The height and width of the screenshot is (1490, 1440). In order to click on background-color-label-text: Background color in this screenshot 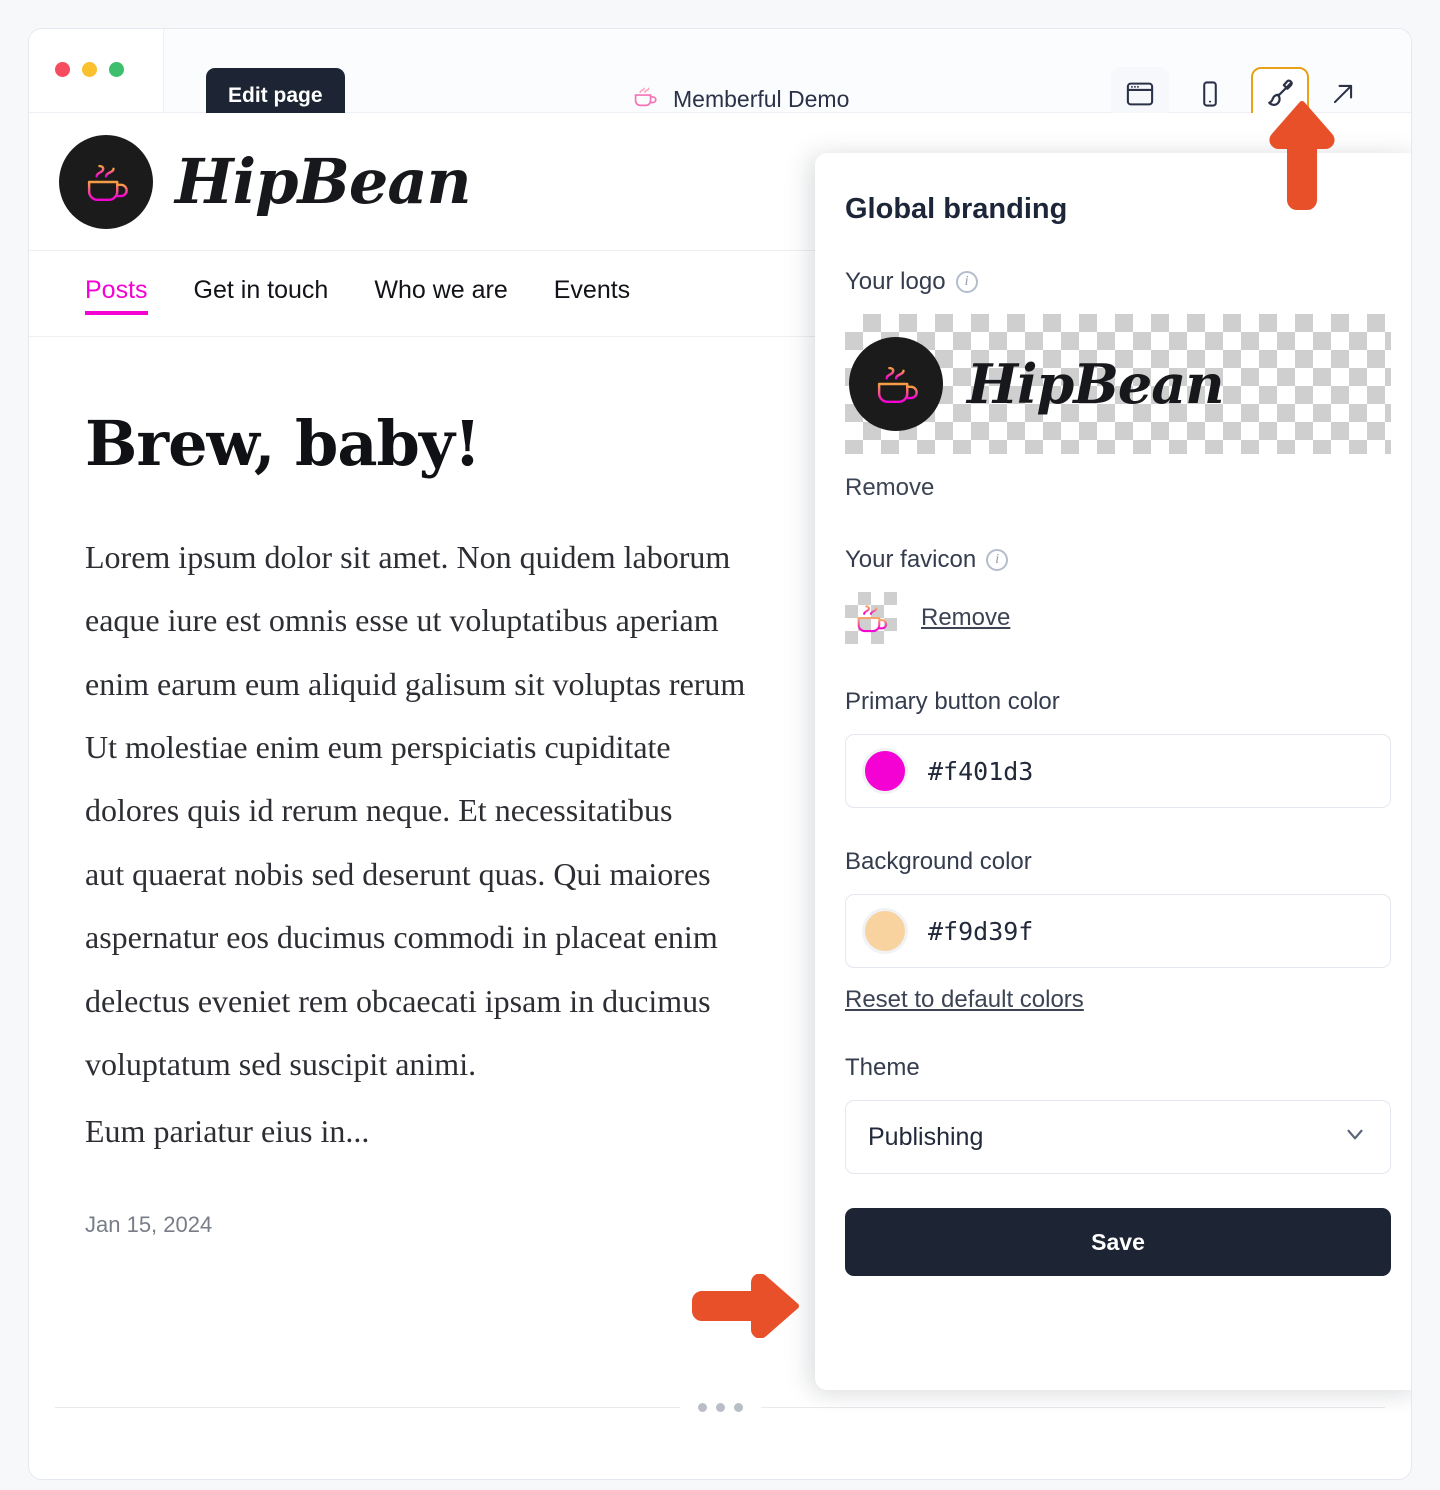, I will do `click(938, 861)`.